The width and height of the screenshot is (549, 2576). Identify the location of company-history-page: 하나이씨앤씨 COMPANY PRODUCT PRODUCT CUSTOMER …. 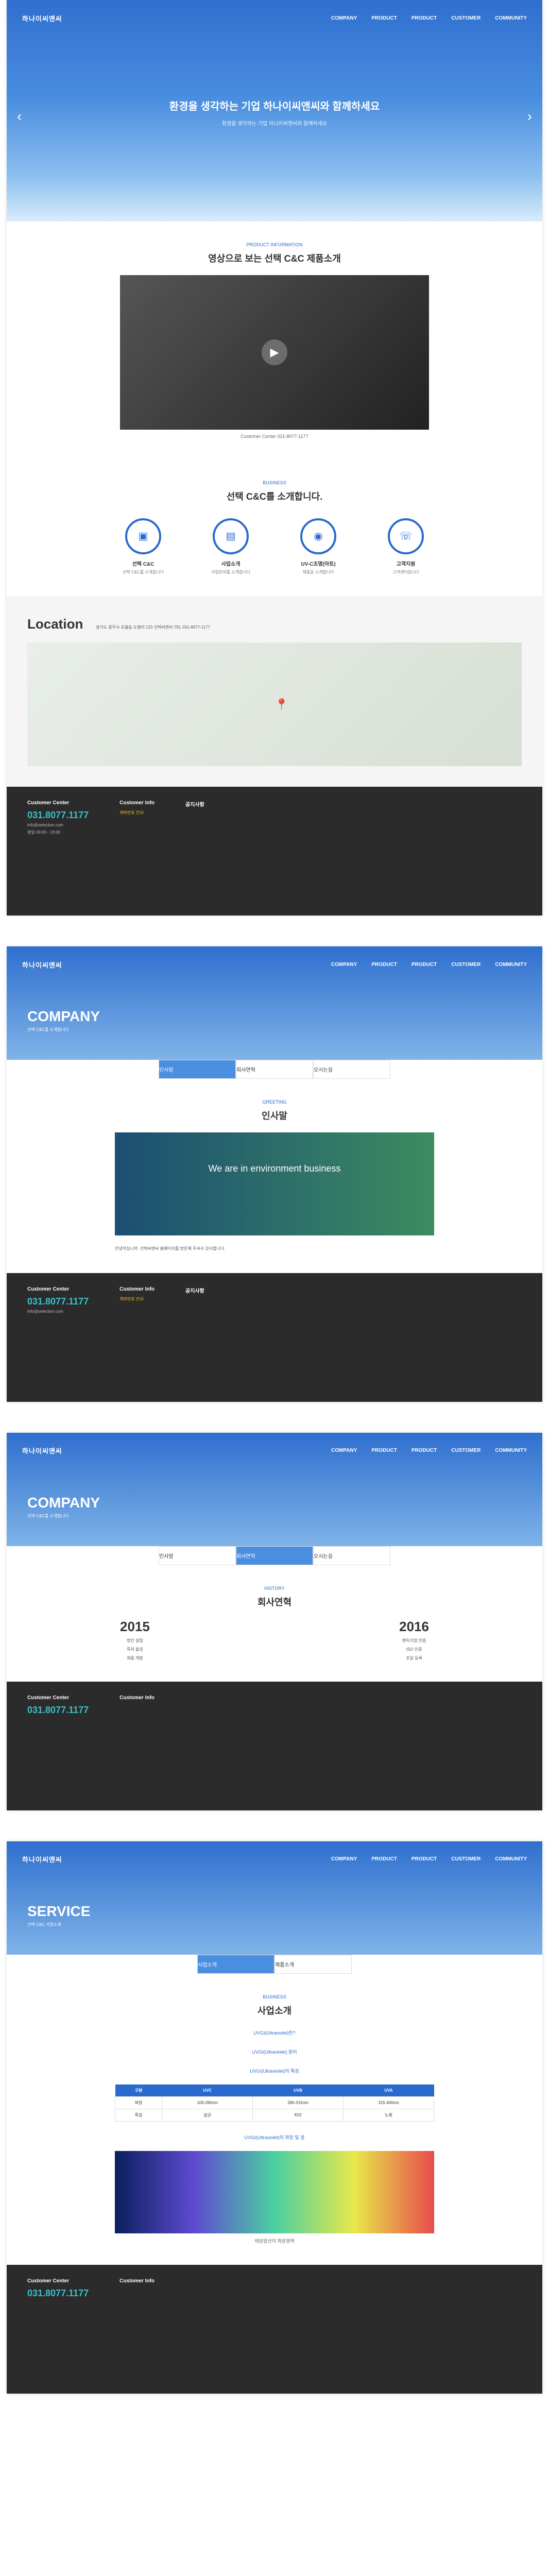
(274, 1621).